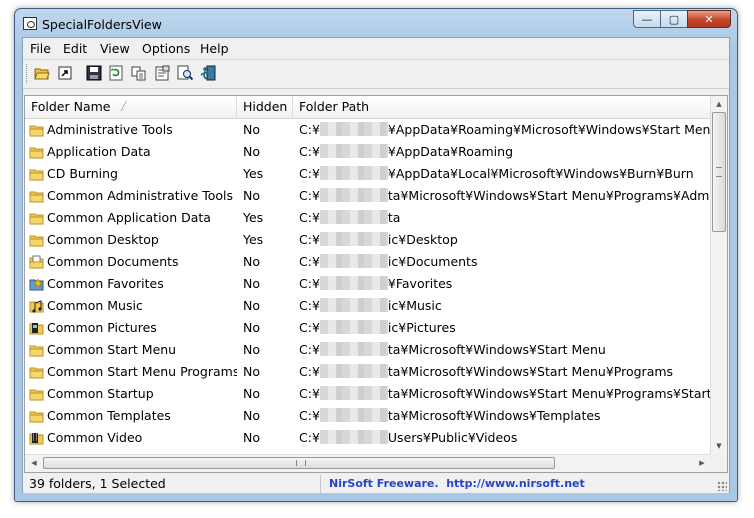 This screenshot has width=754, height=518. What do you see at coordinates (368, 284) in the screenshot?
I see `table-row: Common Favorites No C:¥ ¥Favorites` at bounding box center [368, 284].